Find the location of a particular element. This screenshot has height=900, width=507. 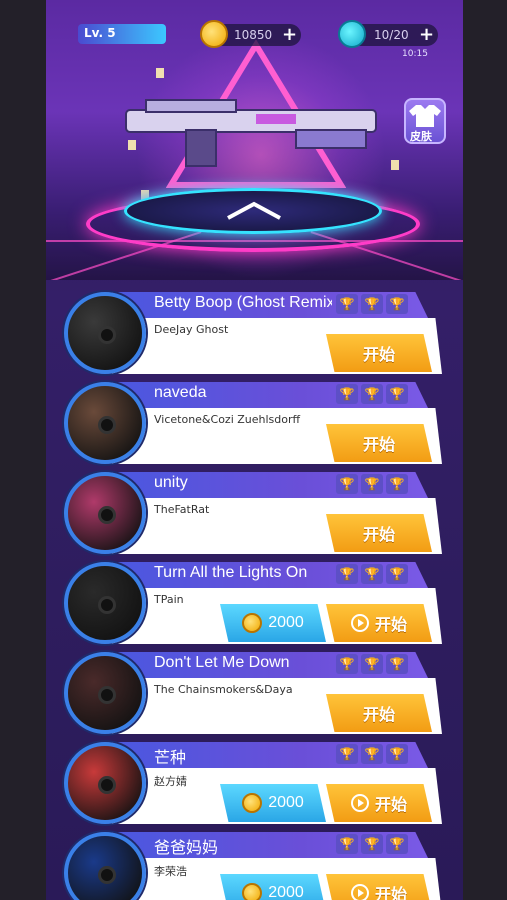

song-artist: Vicetone&Cozi Zuehlsdorff is located at coordinates (227, 419).